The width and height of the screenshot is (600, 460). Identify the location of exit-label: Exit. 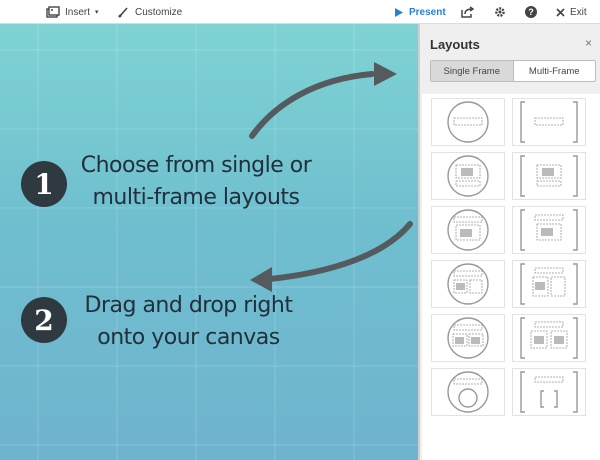
(578, 12).